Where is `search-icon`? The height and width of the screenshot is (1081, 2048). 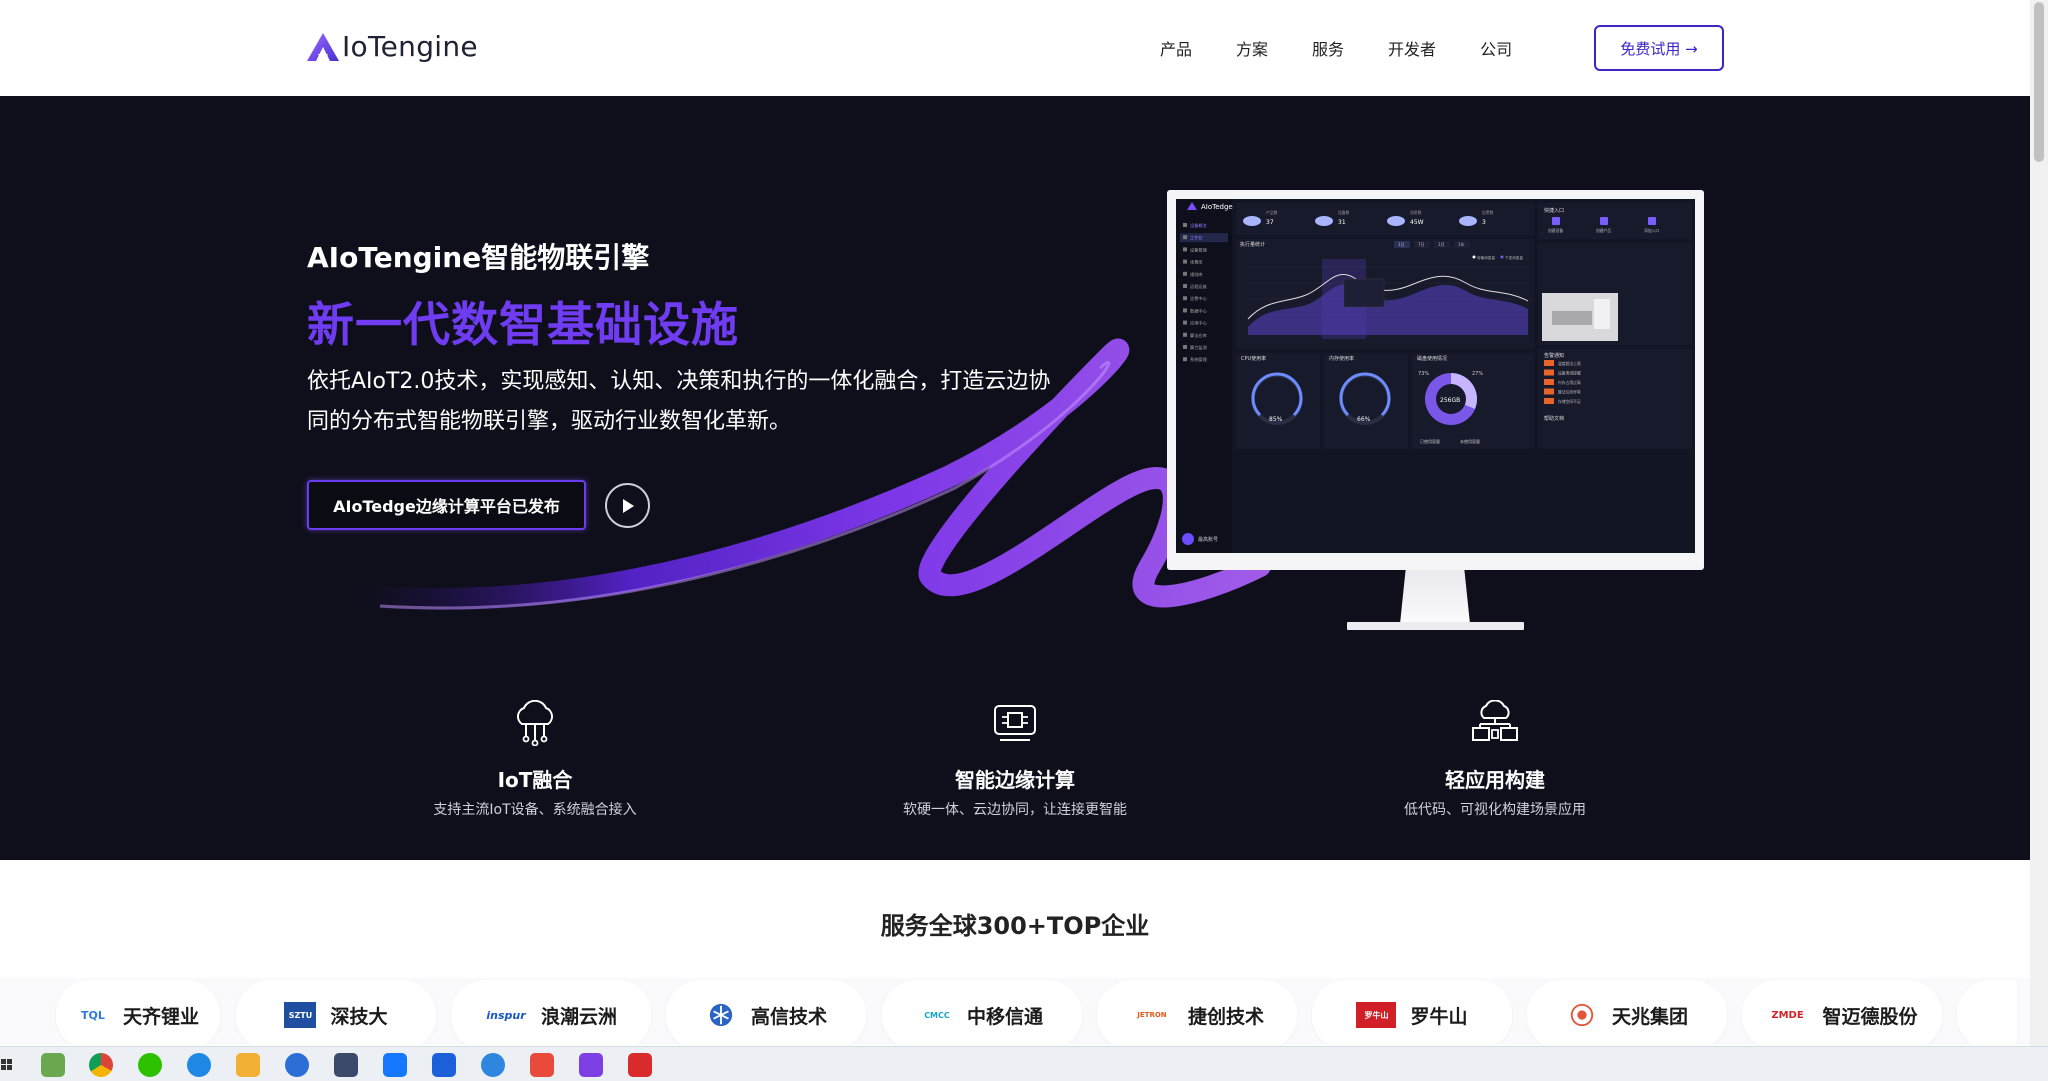
search-icon is located at coordinates (297, 1065).